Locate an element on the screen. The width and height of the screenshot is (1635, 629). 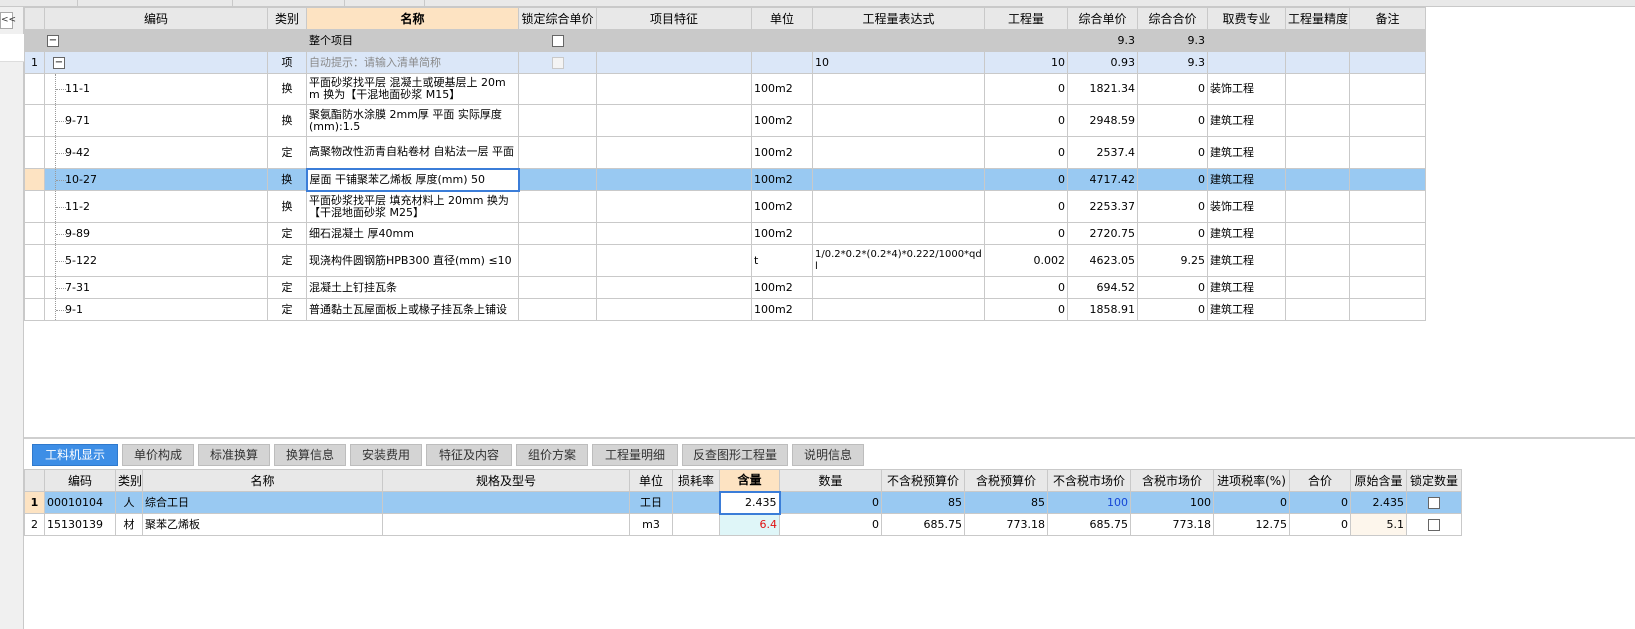
col-header-market-price-excl-tax: 不含税市场价 is located at coordinates (1089, 480).